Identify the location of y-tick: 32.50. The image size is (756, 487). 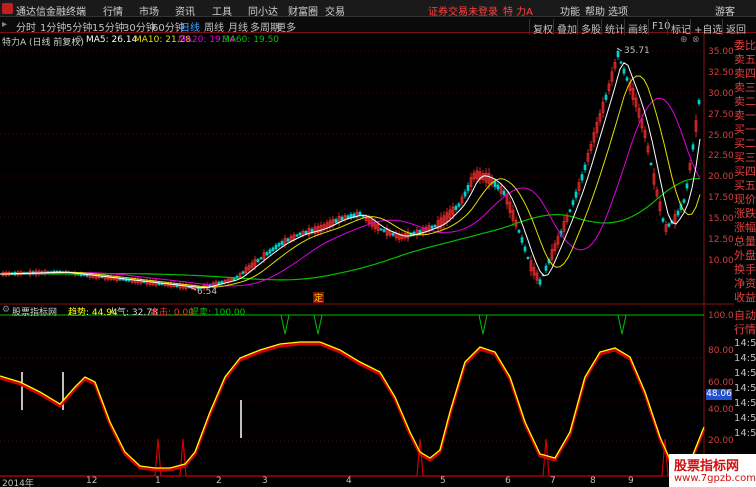
(721, 73).